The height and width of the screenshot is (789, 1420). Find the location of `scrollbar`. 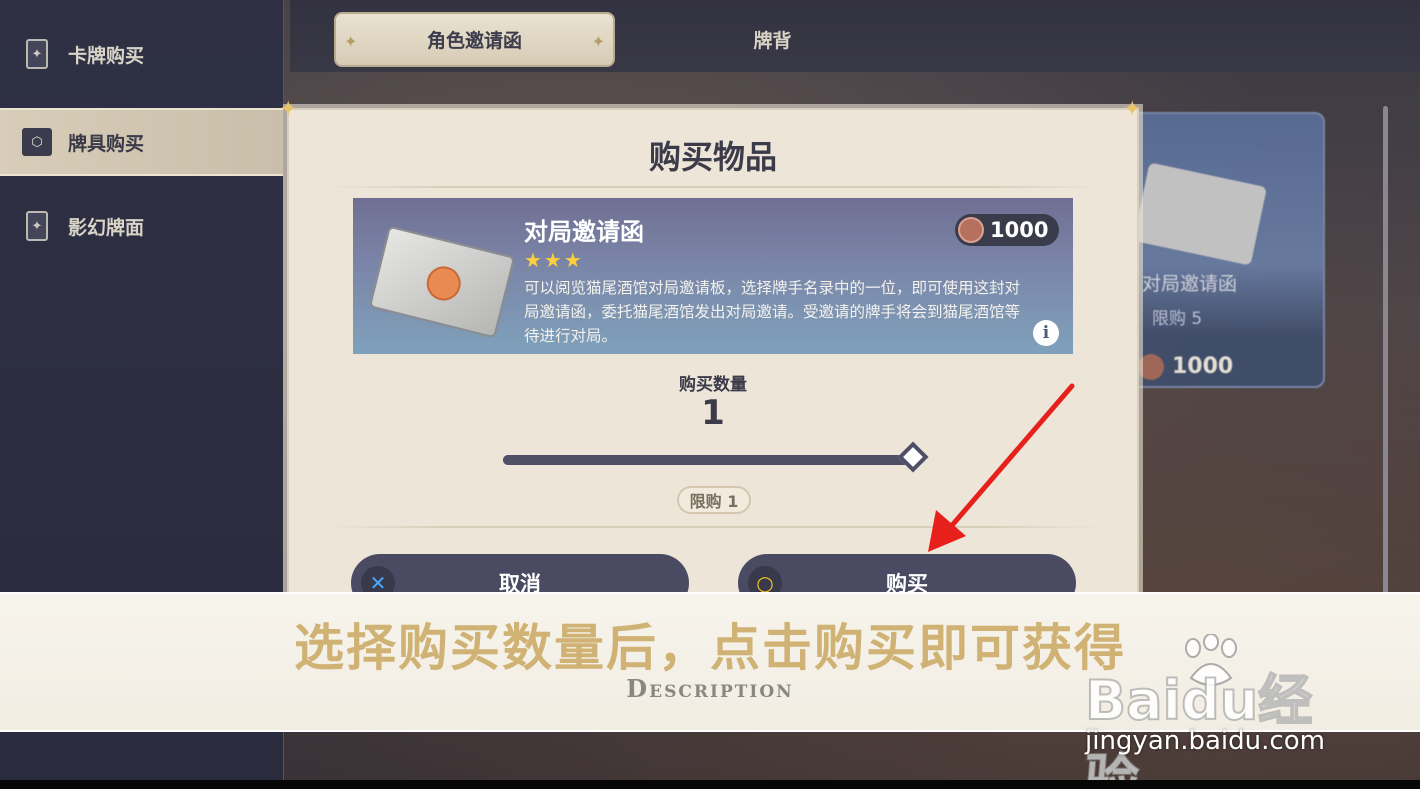

scrollbar is located at coordinates (1385, 356).